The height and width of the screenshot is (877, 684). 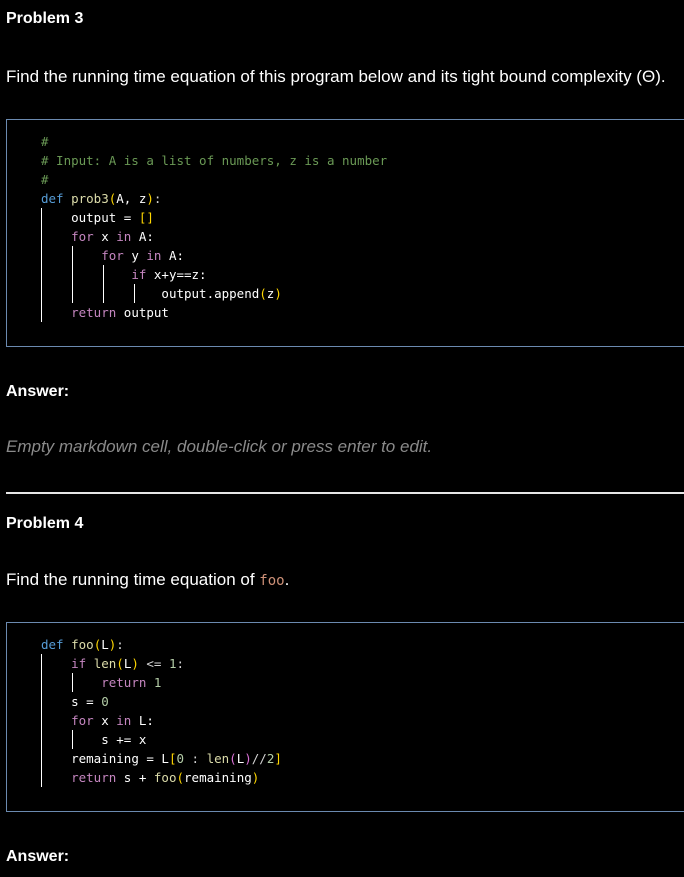 What do you see at coordinates (82, 644) in the screenshot?
I see `function-name: foo` at bounding box center [82, 644].